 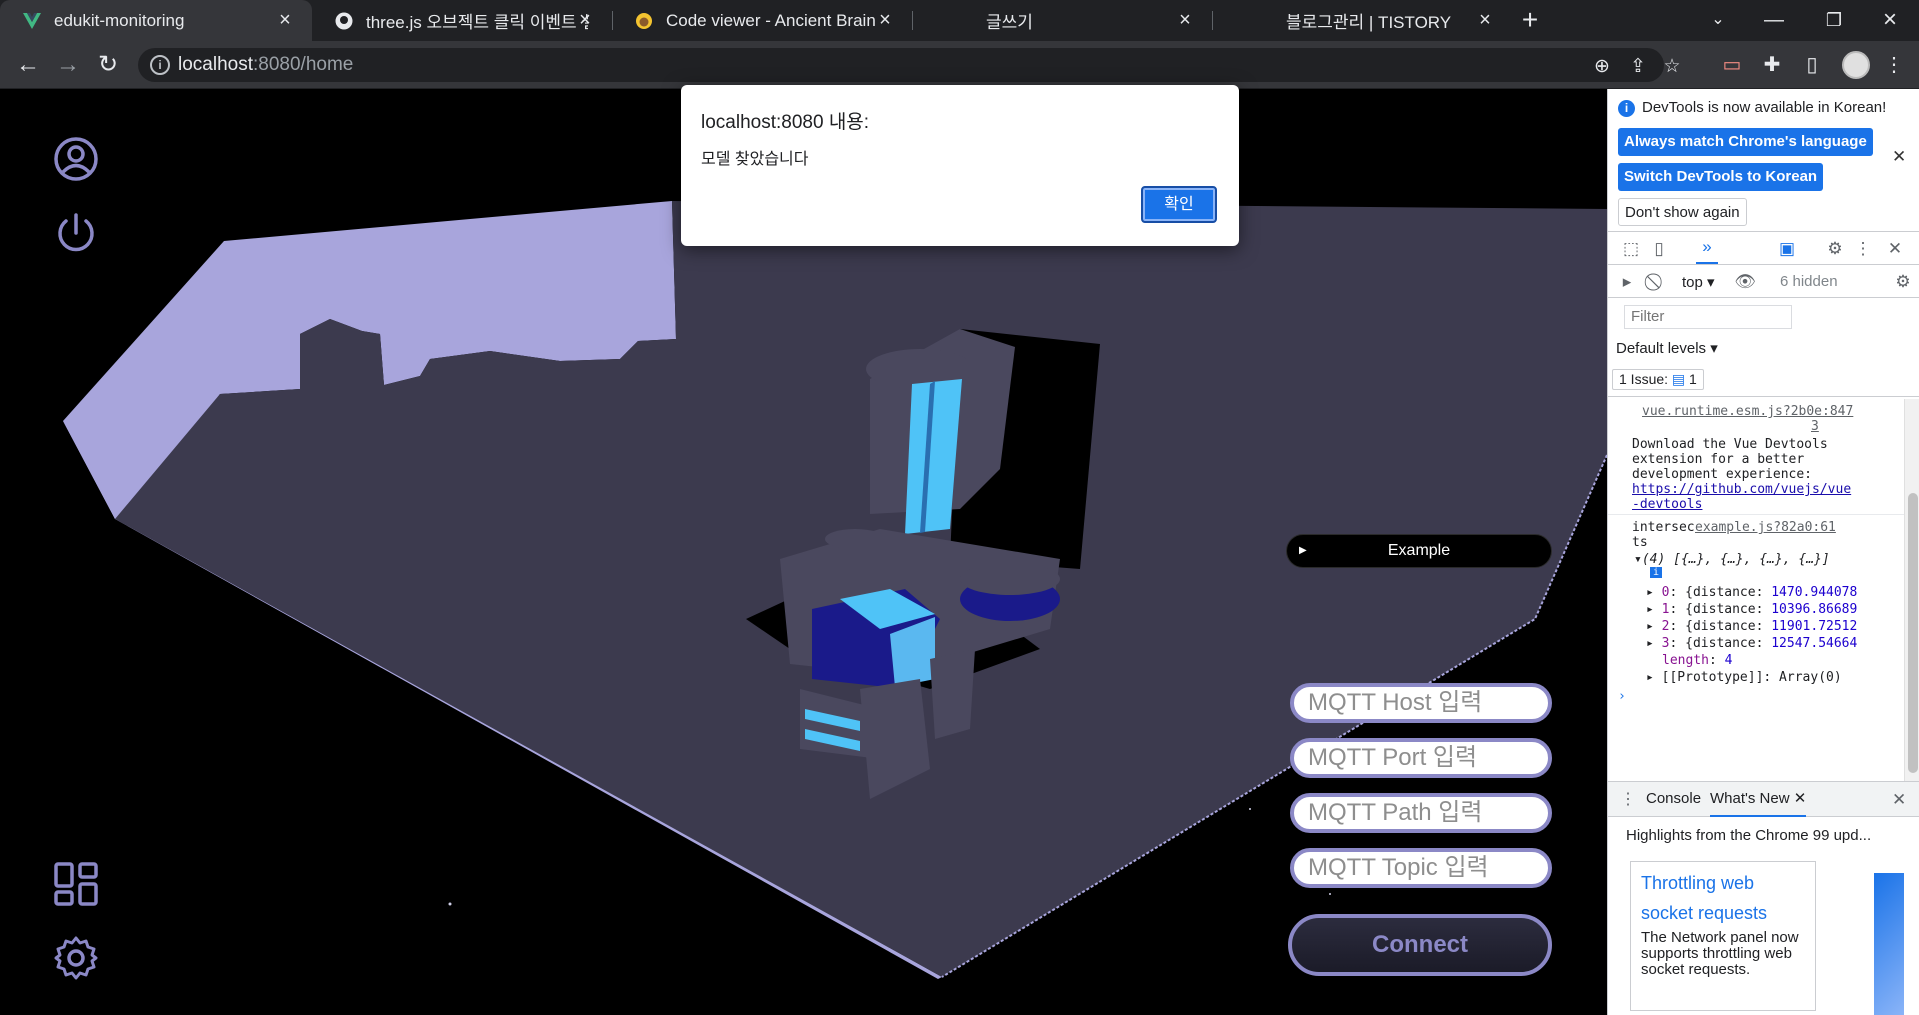 What do you see at coordinates (1895, 249) in the screenshot?
I see `close-devtools-icon: ✕` at bounding box center [1895, 249].